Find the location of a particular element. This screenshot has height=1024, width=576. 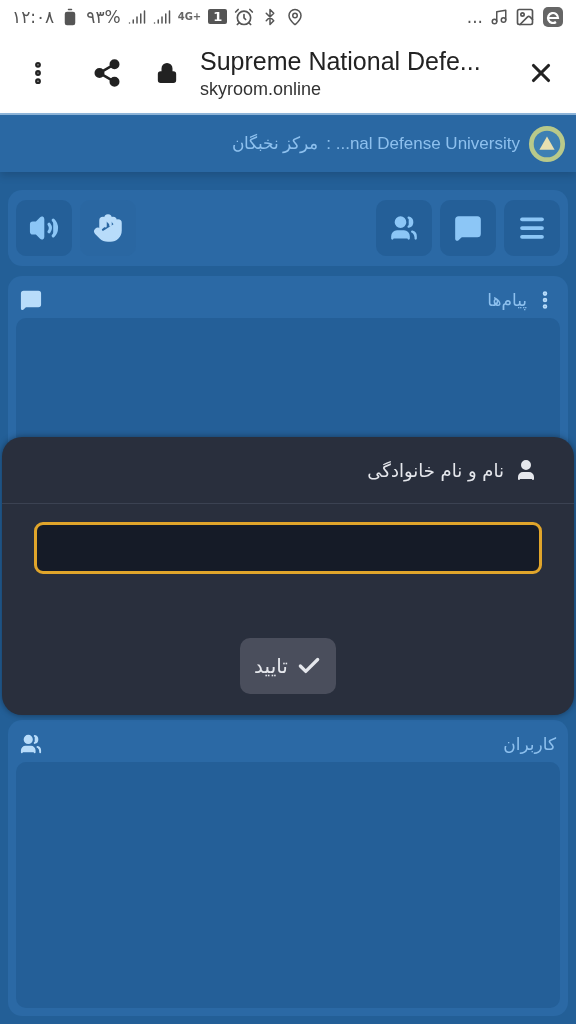

music-note-icon is located at coordinates (499, 16).